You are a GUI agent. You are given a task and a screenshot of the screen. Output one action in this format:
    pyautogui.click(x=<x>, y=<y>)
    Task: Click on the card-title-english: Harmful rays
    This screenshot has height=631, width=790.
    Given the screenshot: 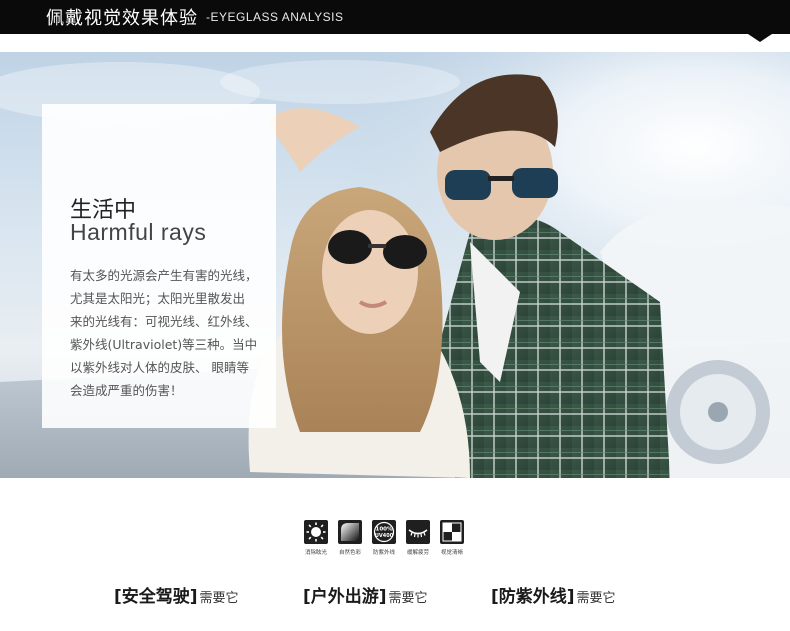 What is the action you would take?
    pyautogui.click(x=138, y=232)
    